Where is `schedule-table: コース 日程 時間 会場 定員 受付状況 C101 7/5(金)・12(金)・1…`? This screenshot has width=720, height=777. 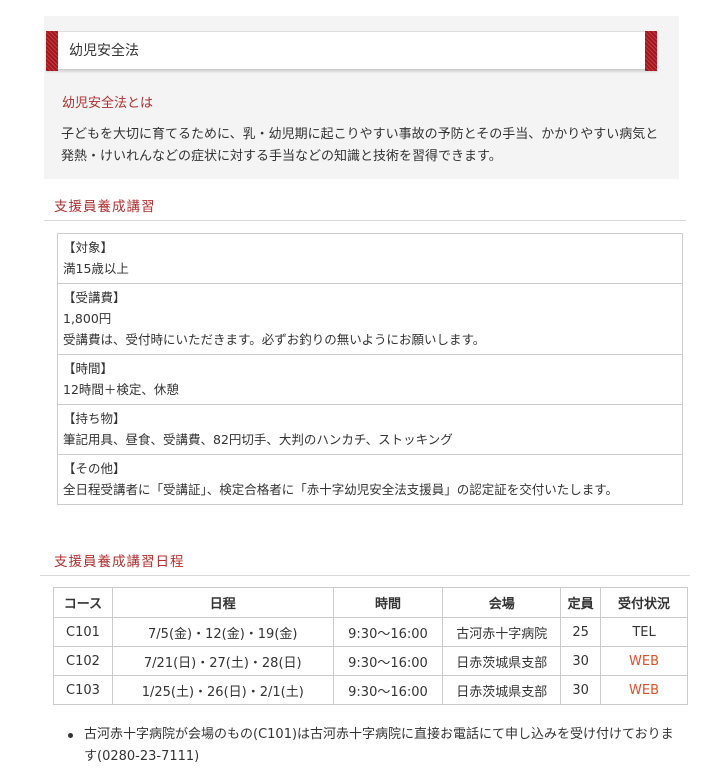 schedule-table: コース 日程 時間 会場 定員 受付状況 C101 7/5(金)・12(金)・1… is located at coordinates (370, 646).